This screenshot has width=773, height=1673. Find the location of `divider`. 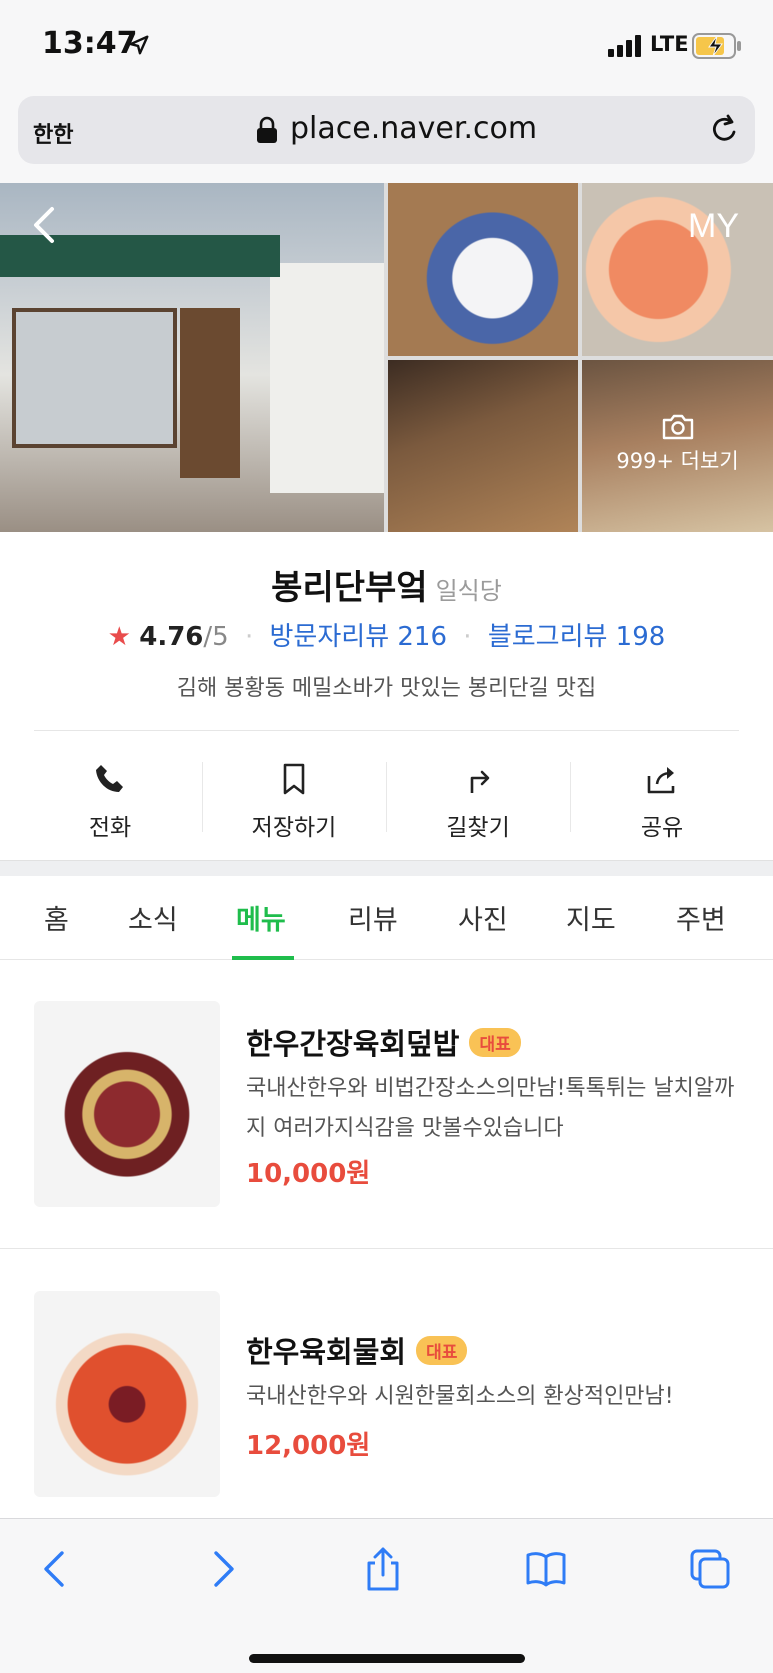

divider is located at coordinates (386, 730).